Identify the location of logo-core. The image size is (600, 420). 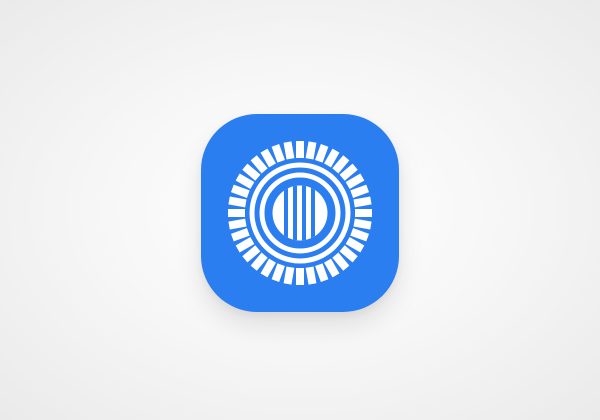
(300, 213).